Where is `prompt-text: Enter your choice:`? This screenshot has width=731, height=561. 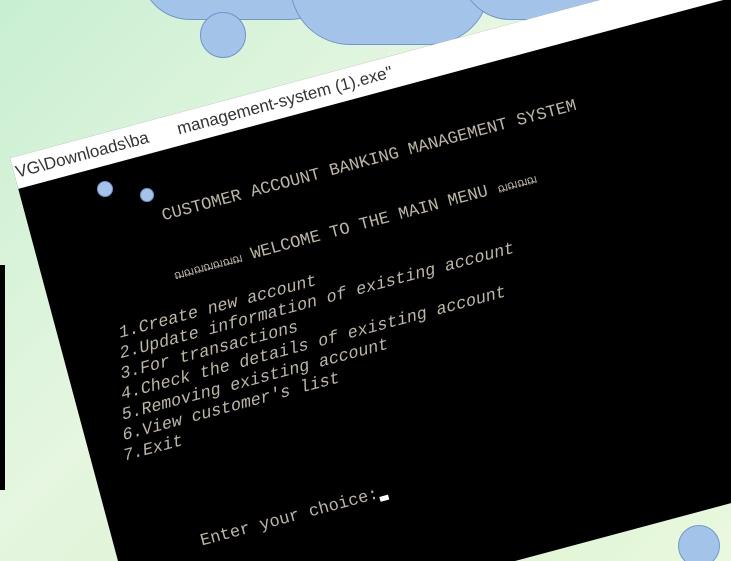 prompt-text: Enter your choice: is located at coordinates (290, 518).